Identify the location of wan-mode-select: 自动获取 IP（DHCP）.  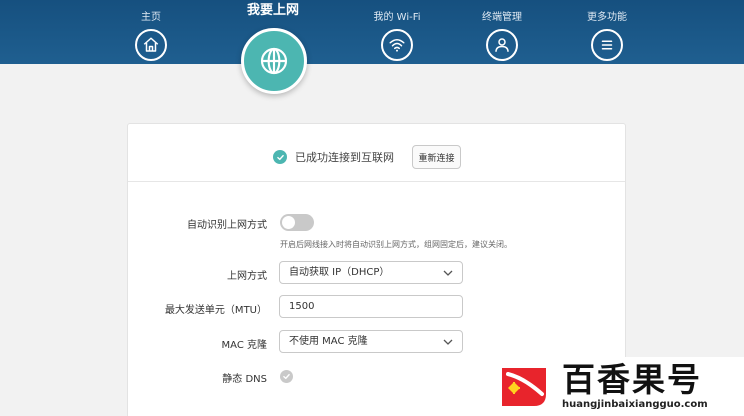
(371, 272).